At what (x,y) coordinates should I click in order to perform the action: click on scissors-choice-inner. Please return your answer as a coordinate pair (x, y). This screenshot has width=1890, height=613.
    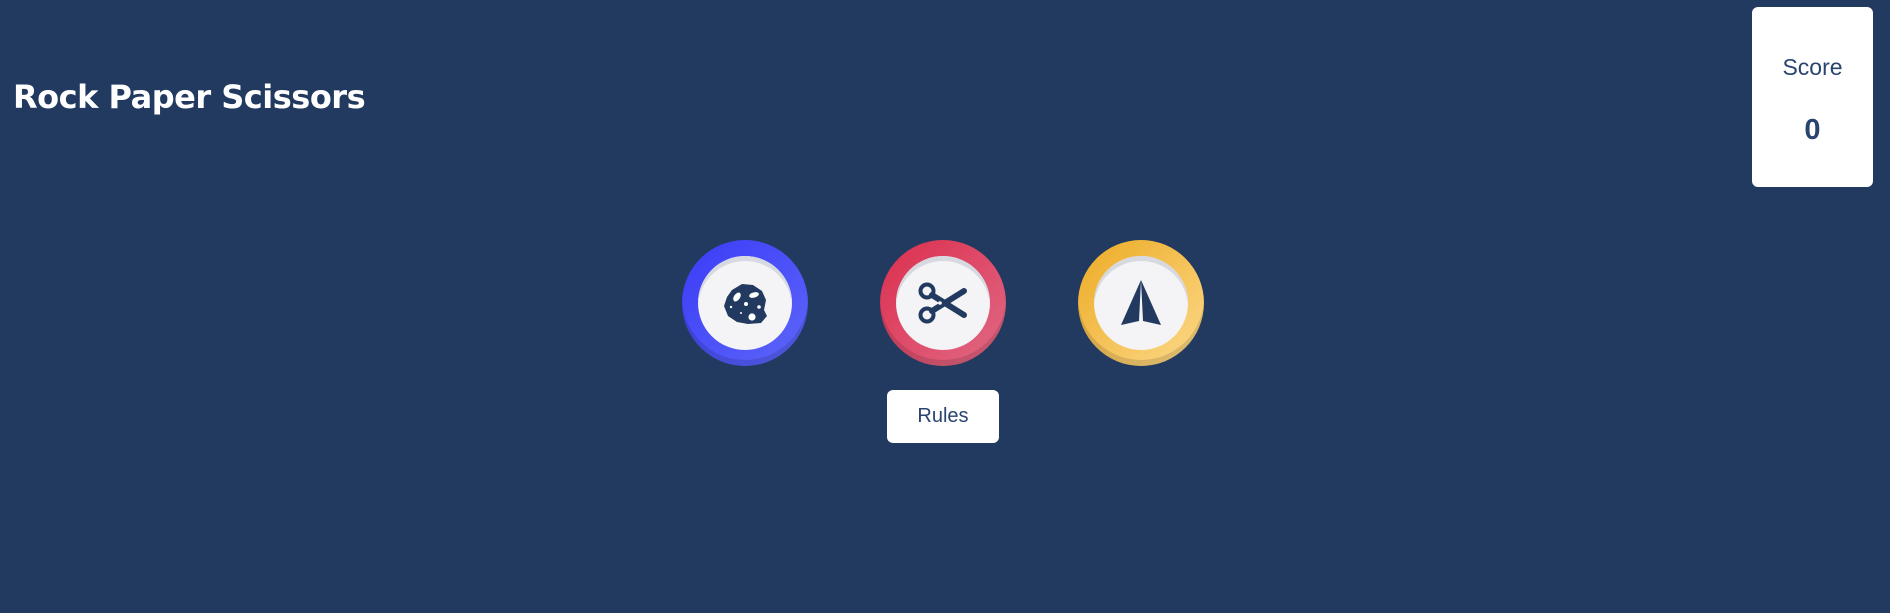
    Looking at the image, I should click on (943, 303).